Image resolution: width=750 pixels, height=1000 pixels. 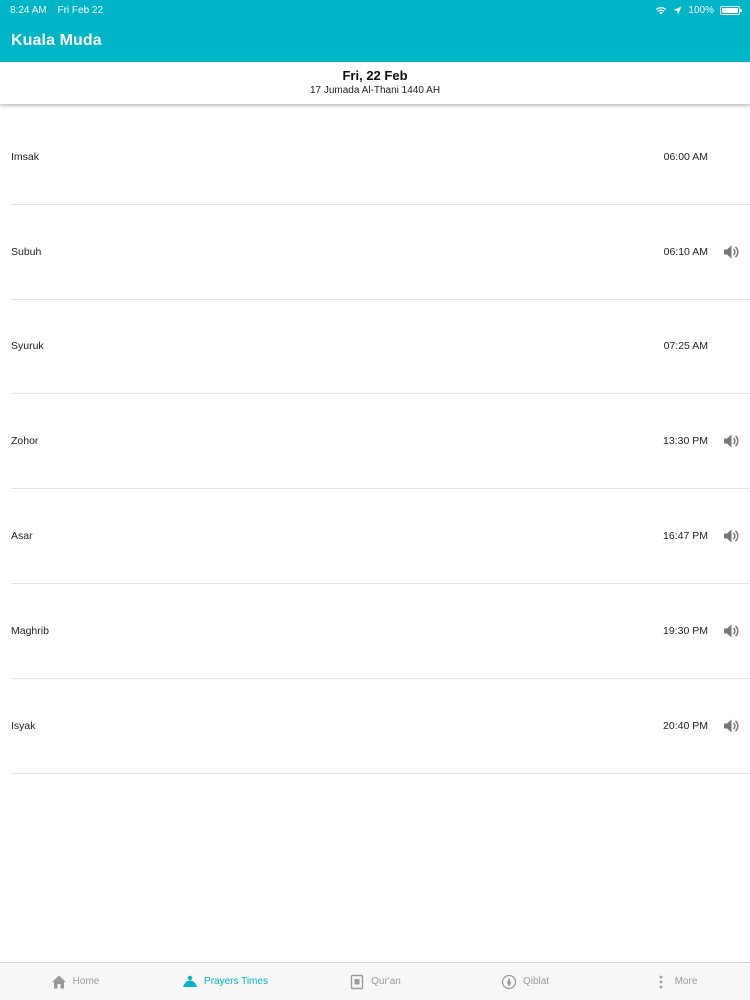 What do you see at coordinates (685, 536) in the screenshot?
I see `prayer-time: 16:47 PM` at bounding box center [685, 536].